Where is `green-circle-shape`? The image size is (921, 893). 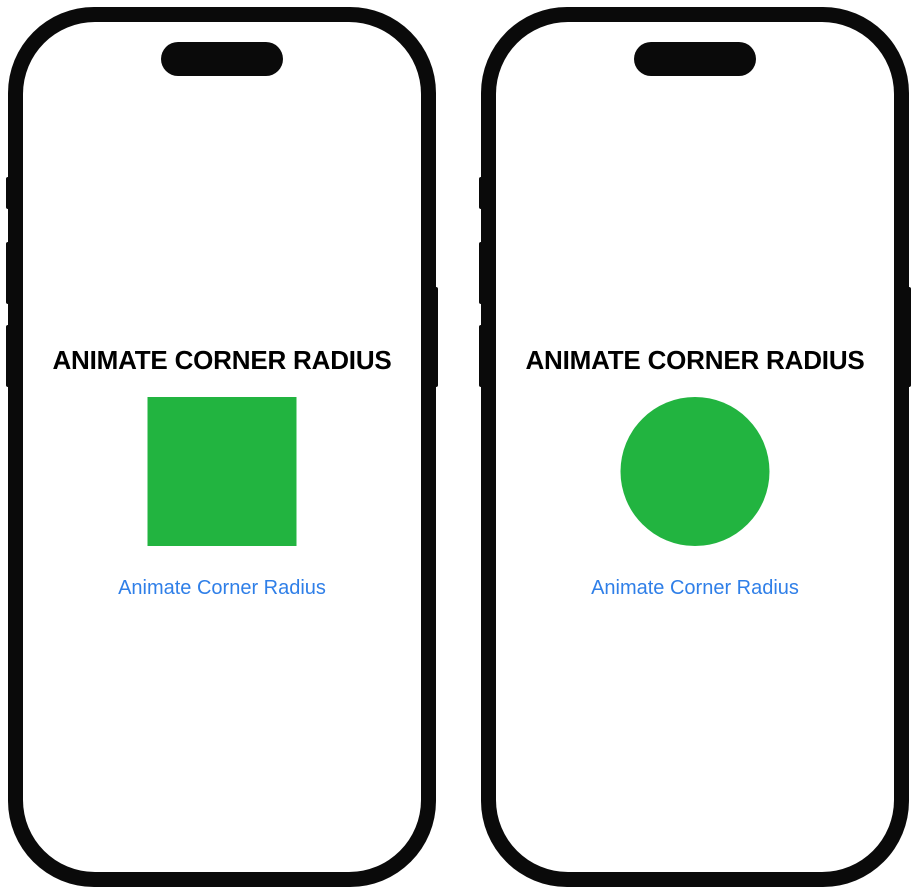
green-circle-shape is located at coordinates (695, 471).